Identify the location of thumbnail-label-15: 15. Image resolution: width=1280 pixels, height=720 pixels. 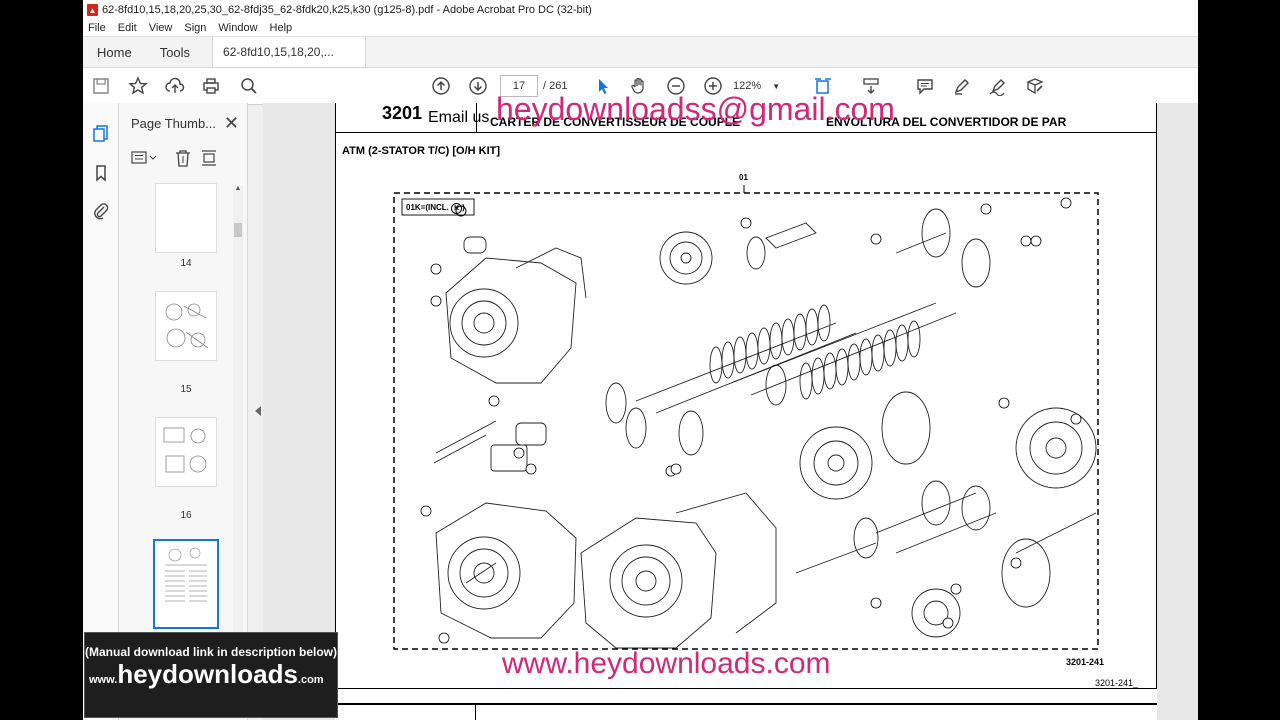
(186, 389).